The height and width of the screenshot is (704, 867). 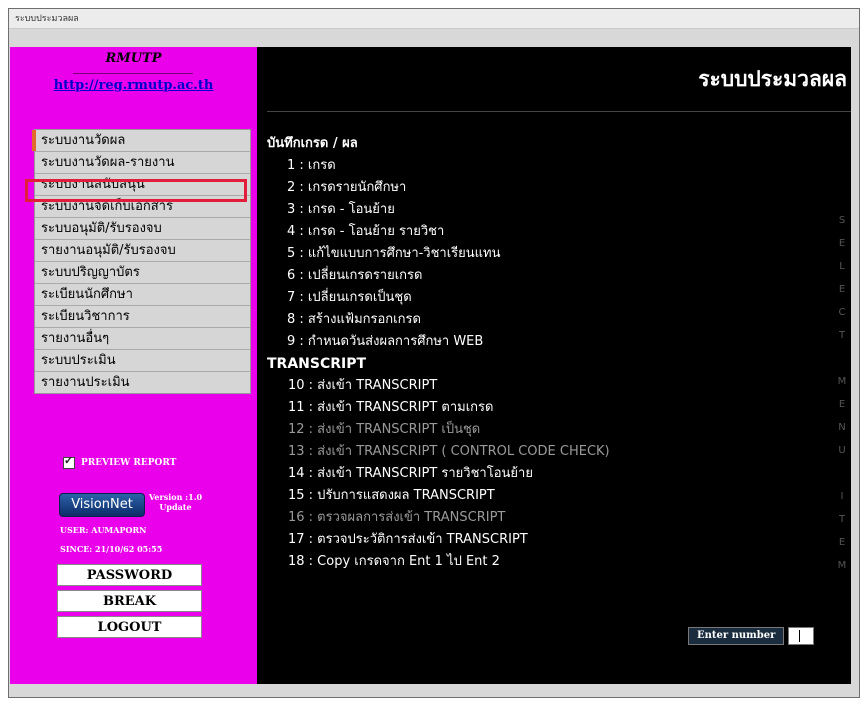 What do you see at coordinates (133, 85) in the screenshot?
I see `site-url-link: http://reg.rmutp.ac.th` at bounding box center [133, 85].